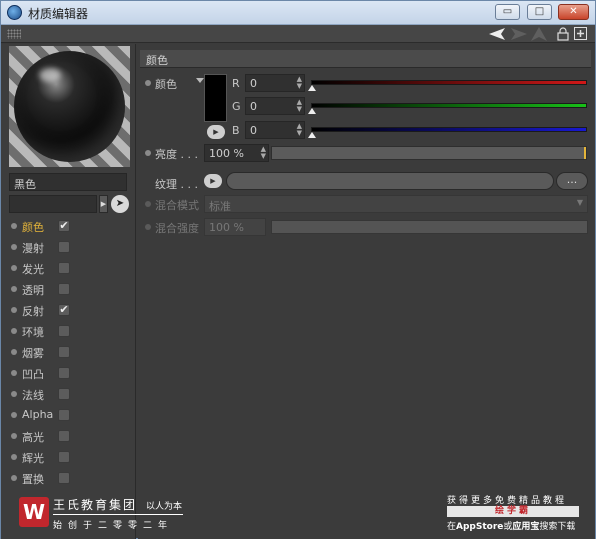 The height and width of the screenshot is (539, 596). I want to click on b-slider, so click(449, 129).